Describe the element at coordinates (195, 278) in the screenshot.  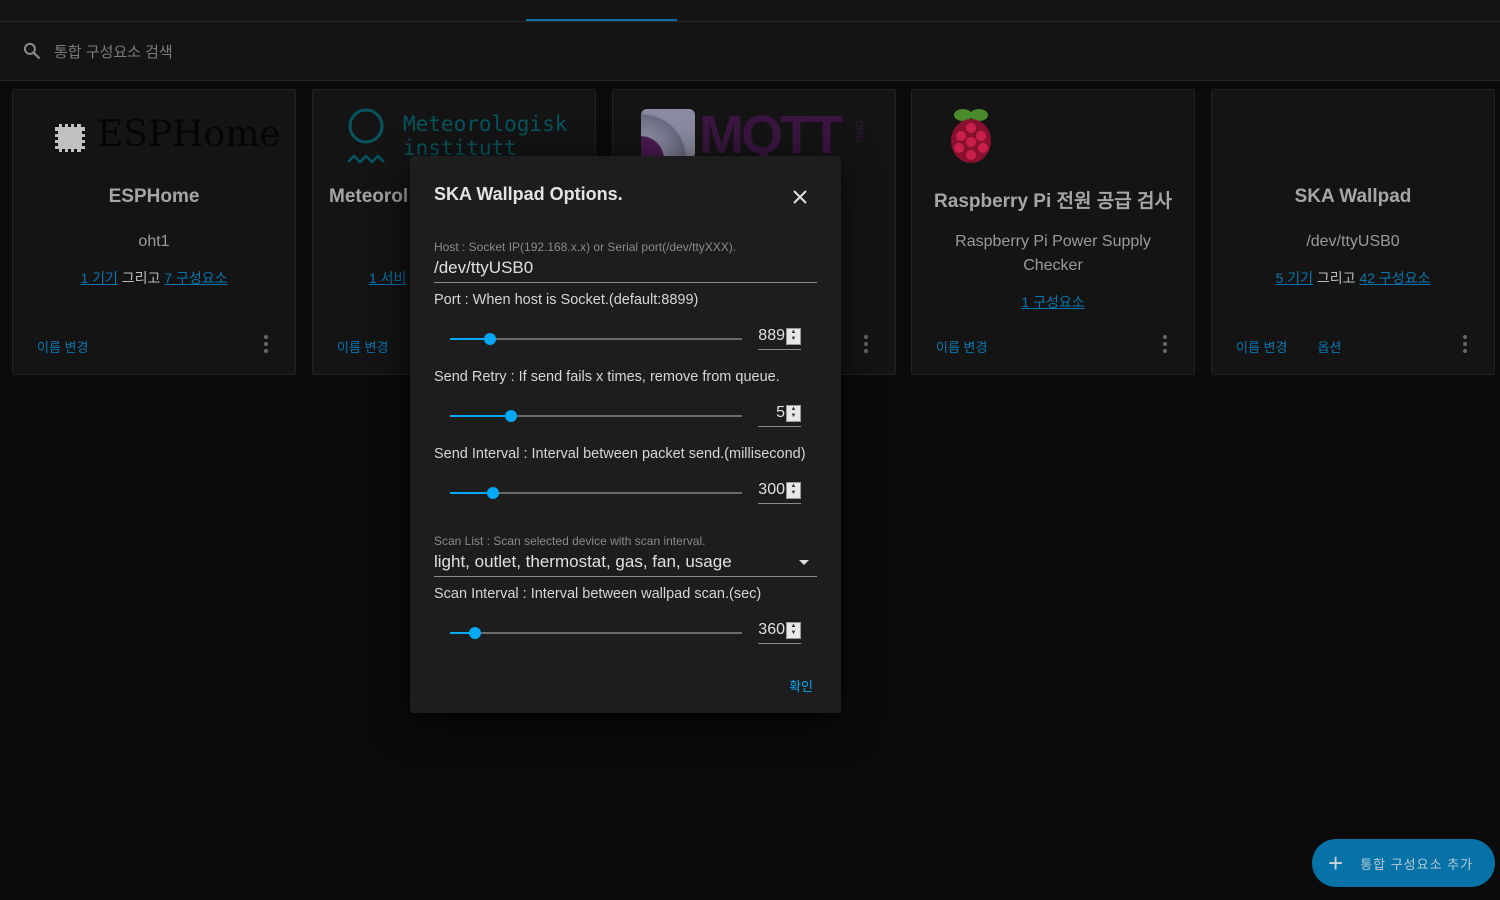
I see `entities-link: 7 구성요소` at that location.